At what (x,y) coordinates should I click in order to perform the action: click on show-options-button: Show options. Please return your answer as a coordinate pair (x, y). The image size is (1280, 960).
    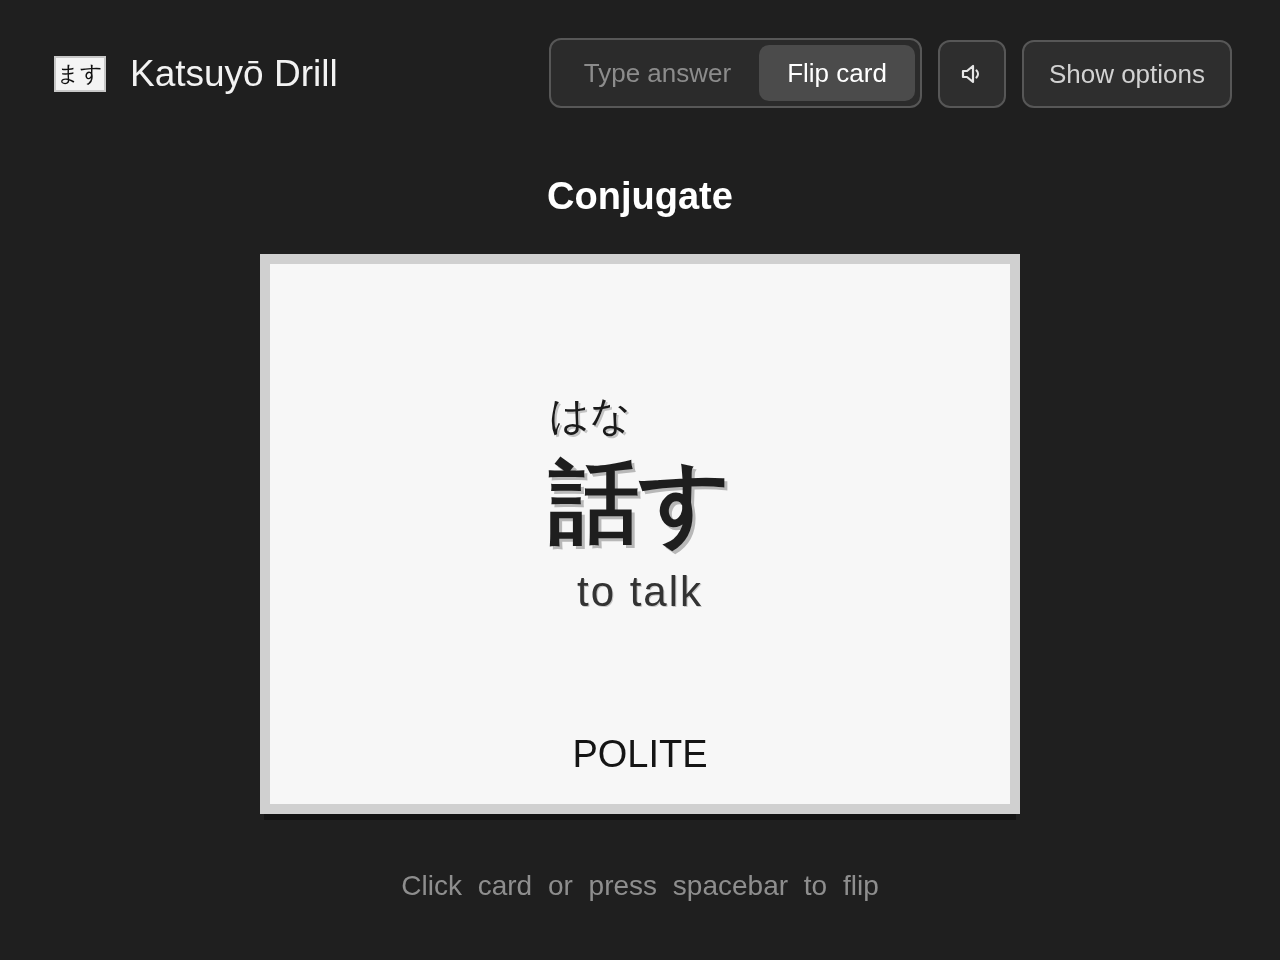
    Looking at the image, I should click on (1126, 74).